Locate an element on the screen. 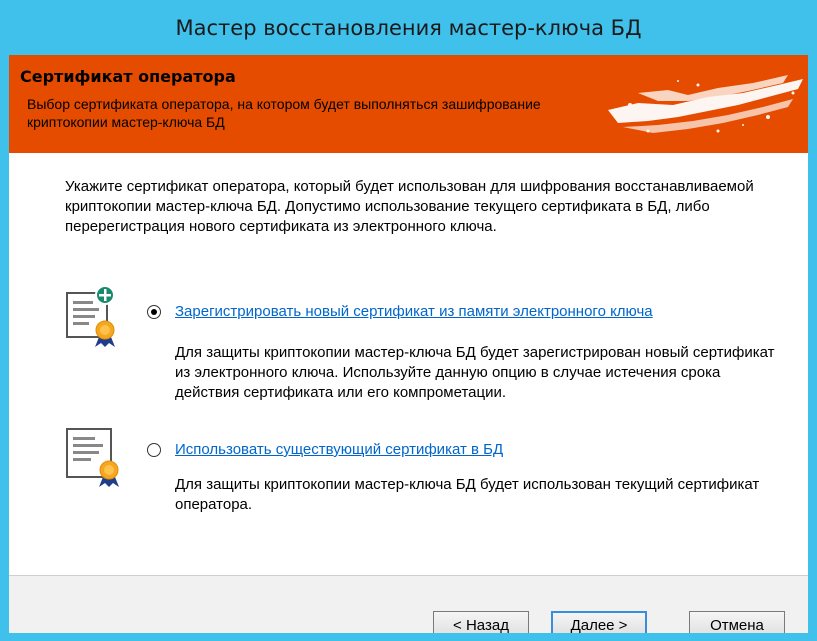 Image resolution: width=817 pixels, height=641 pixels. certificate-icon is located at coordinates (92, 457).